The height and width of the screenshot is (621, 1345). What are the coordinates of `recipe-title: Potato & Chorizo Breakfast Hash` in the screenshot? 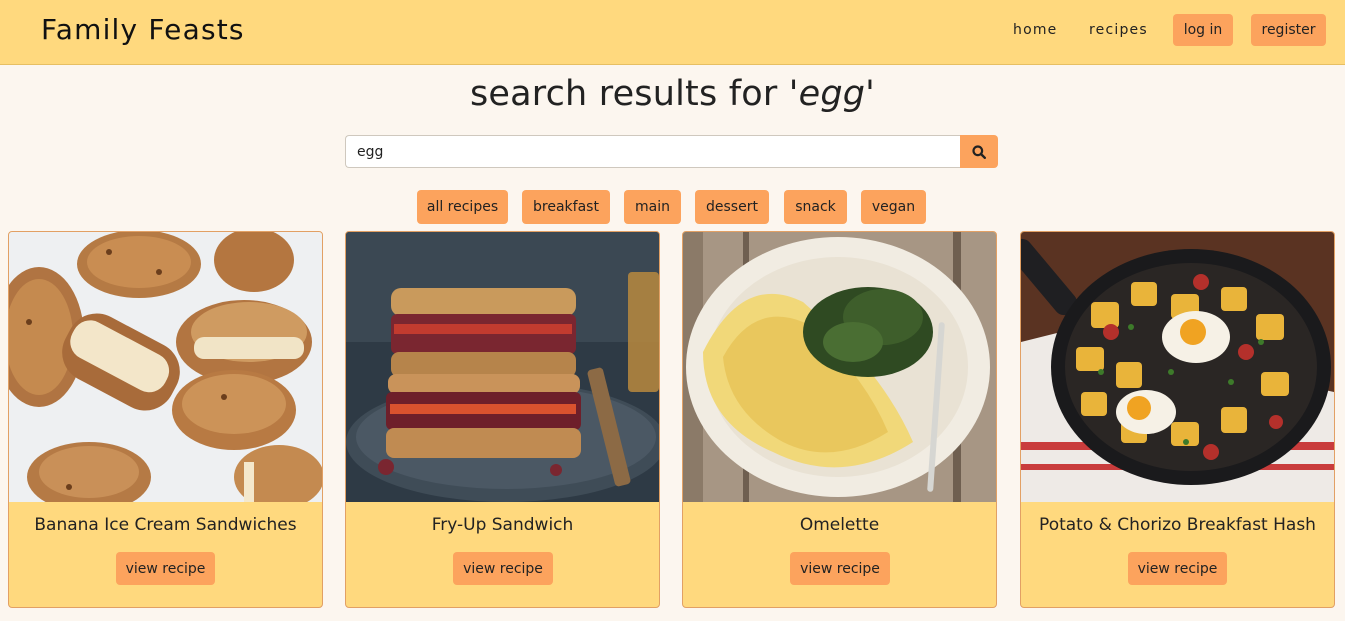 It's located at (1177, 525).